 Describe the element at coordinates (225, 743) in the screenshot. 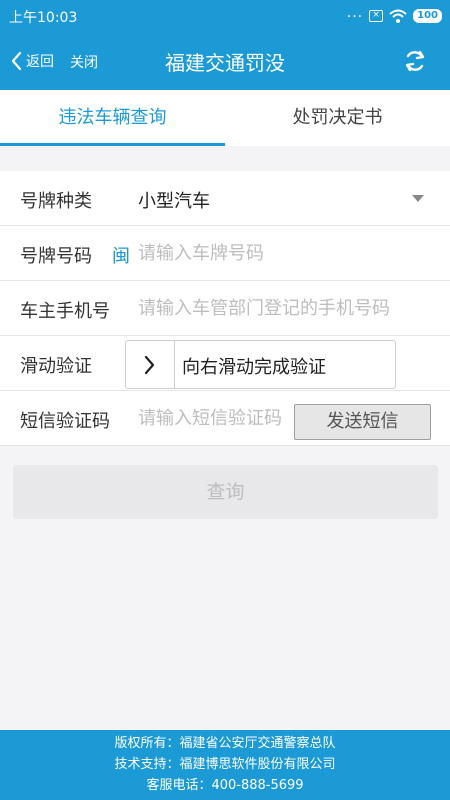

I see `footer-copyright: 版权所有：福建省公安厅交通警察总队` at that location.